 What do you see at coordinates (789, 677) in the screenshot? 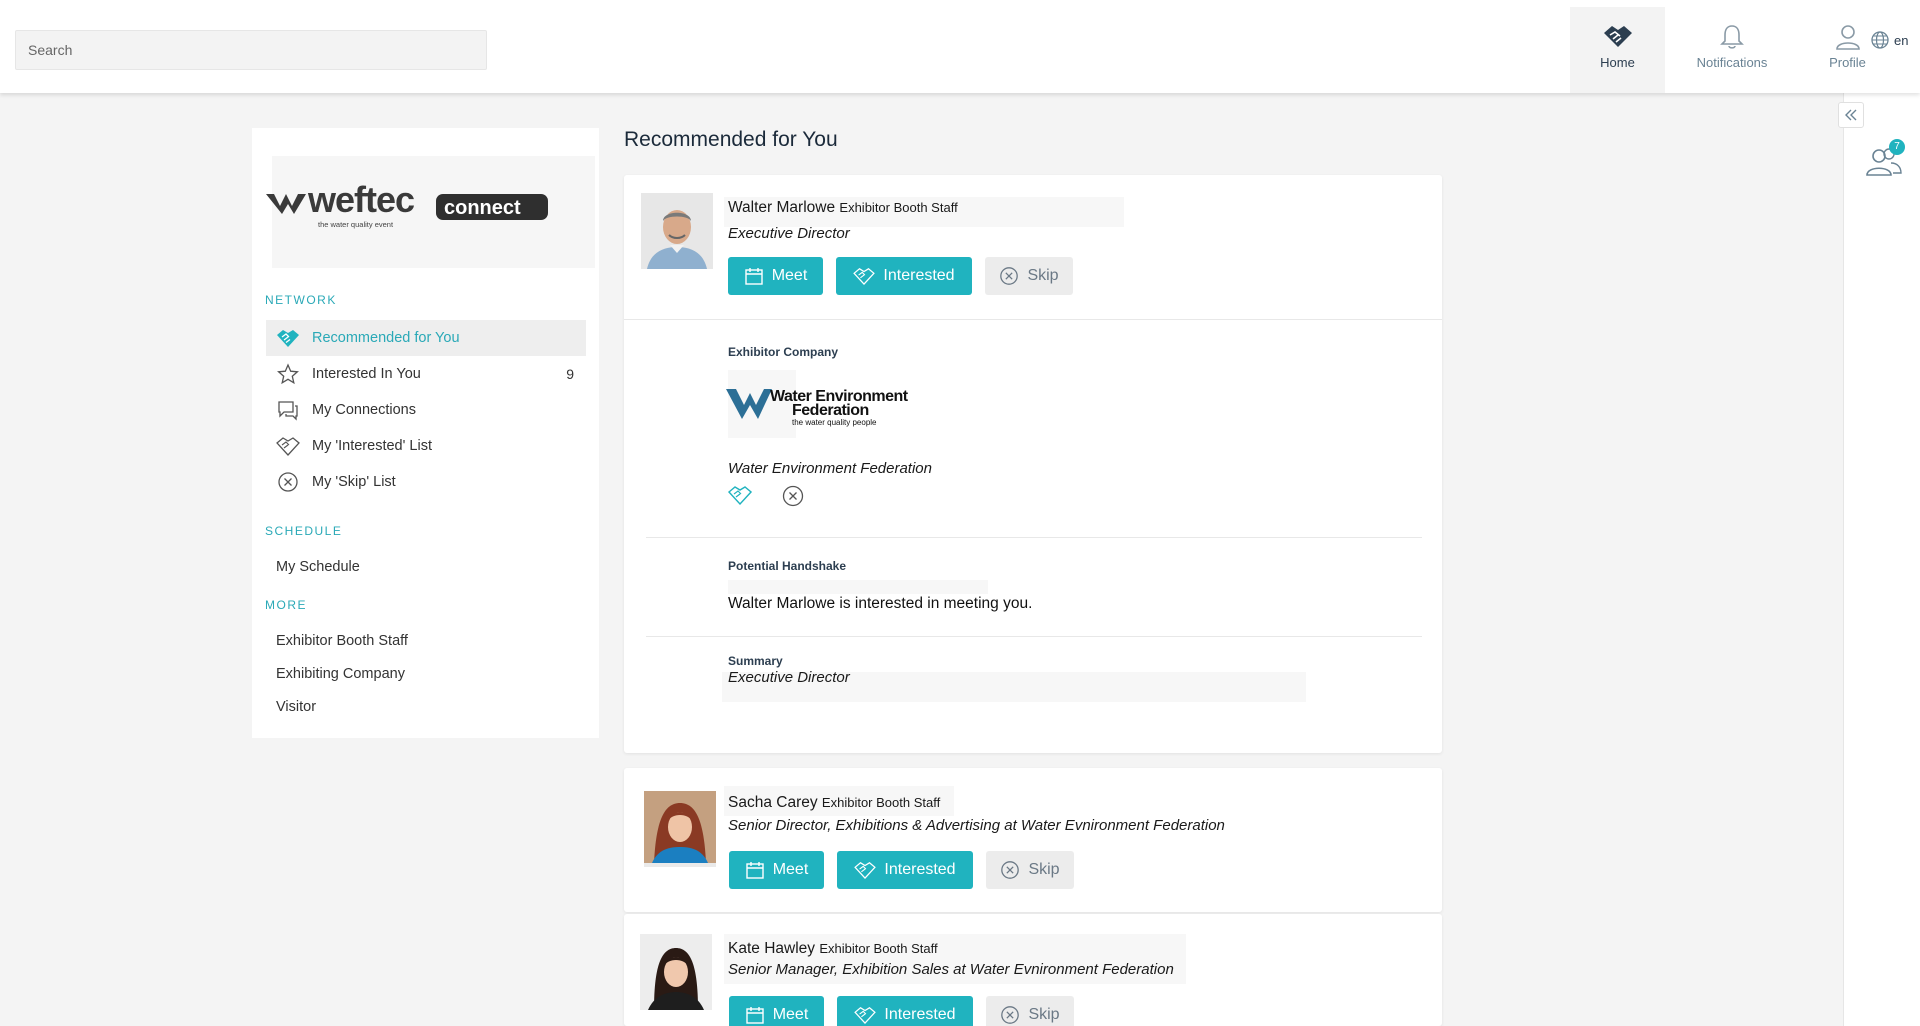
I see `summary-text: Executive Director` at bounding box center [789, 677].